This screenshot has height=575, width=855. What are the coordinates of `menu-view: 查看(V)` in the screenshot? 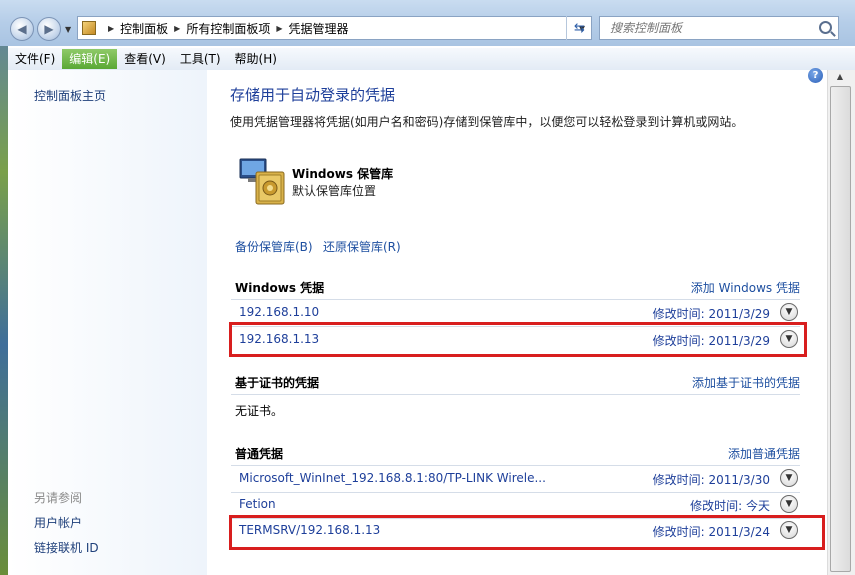 It's located at (145, 59).